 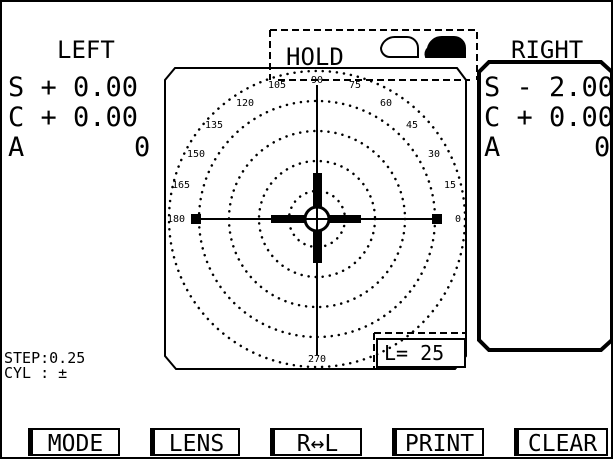 I want to click on angle-label-45: 45, so click(x=412, y=125).